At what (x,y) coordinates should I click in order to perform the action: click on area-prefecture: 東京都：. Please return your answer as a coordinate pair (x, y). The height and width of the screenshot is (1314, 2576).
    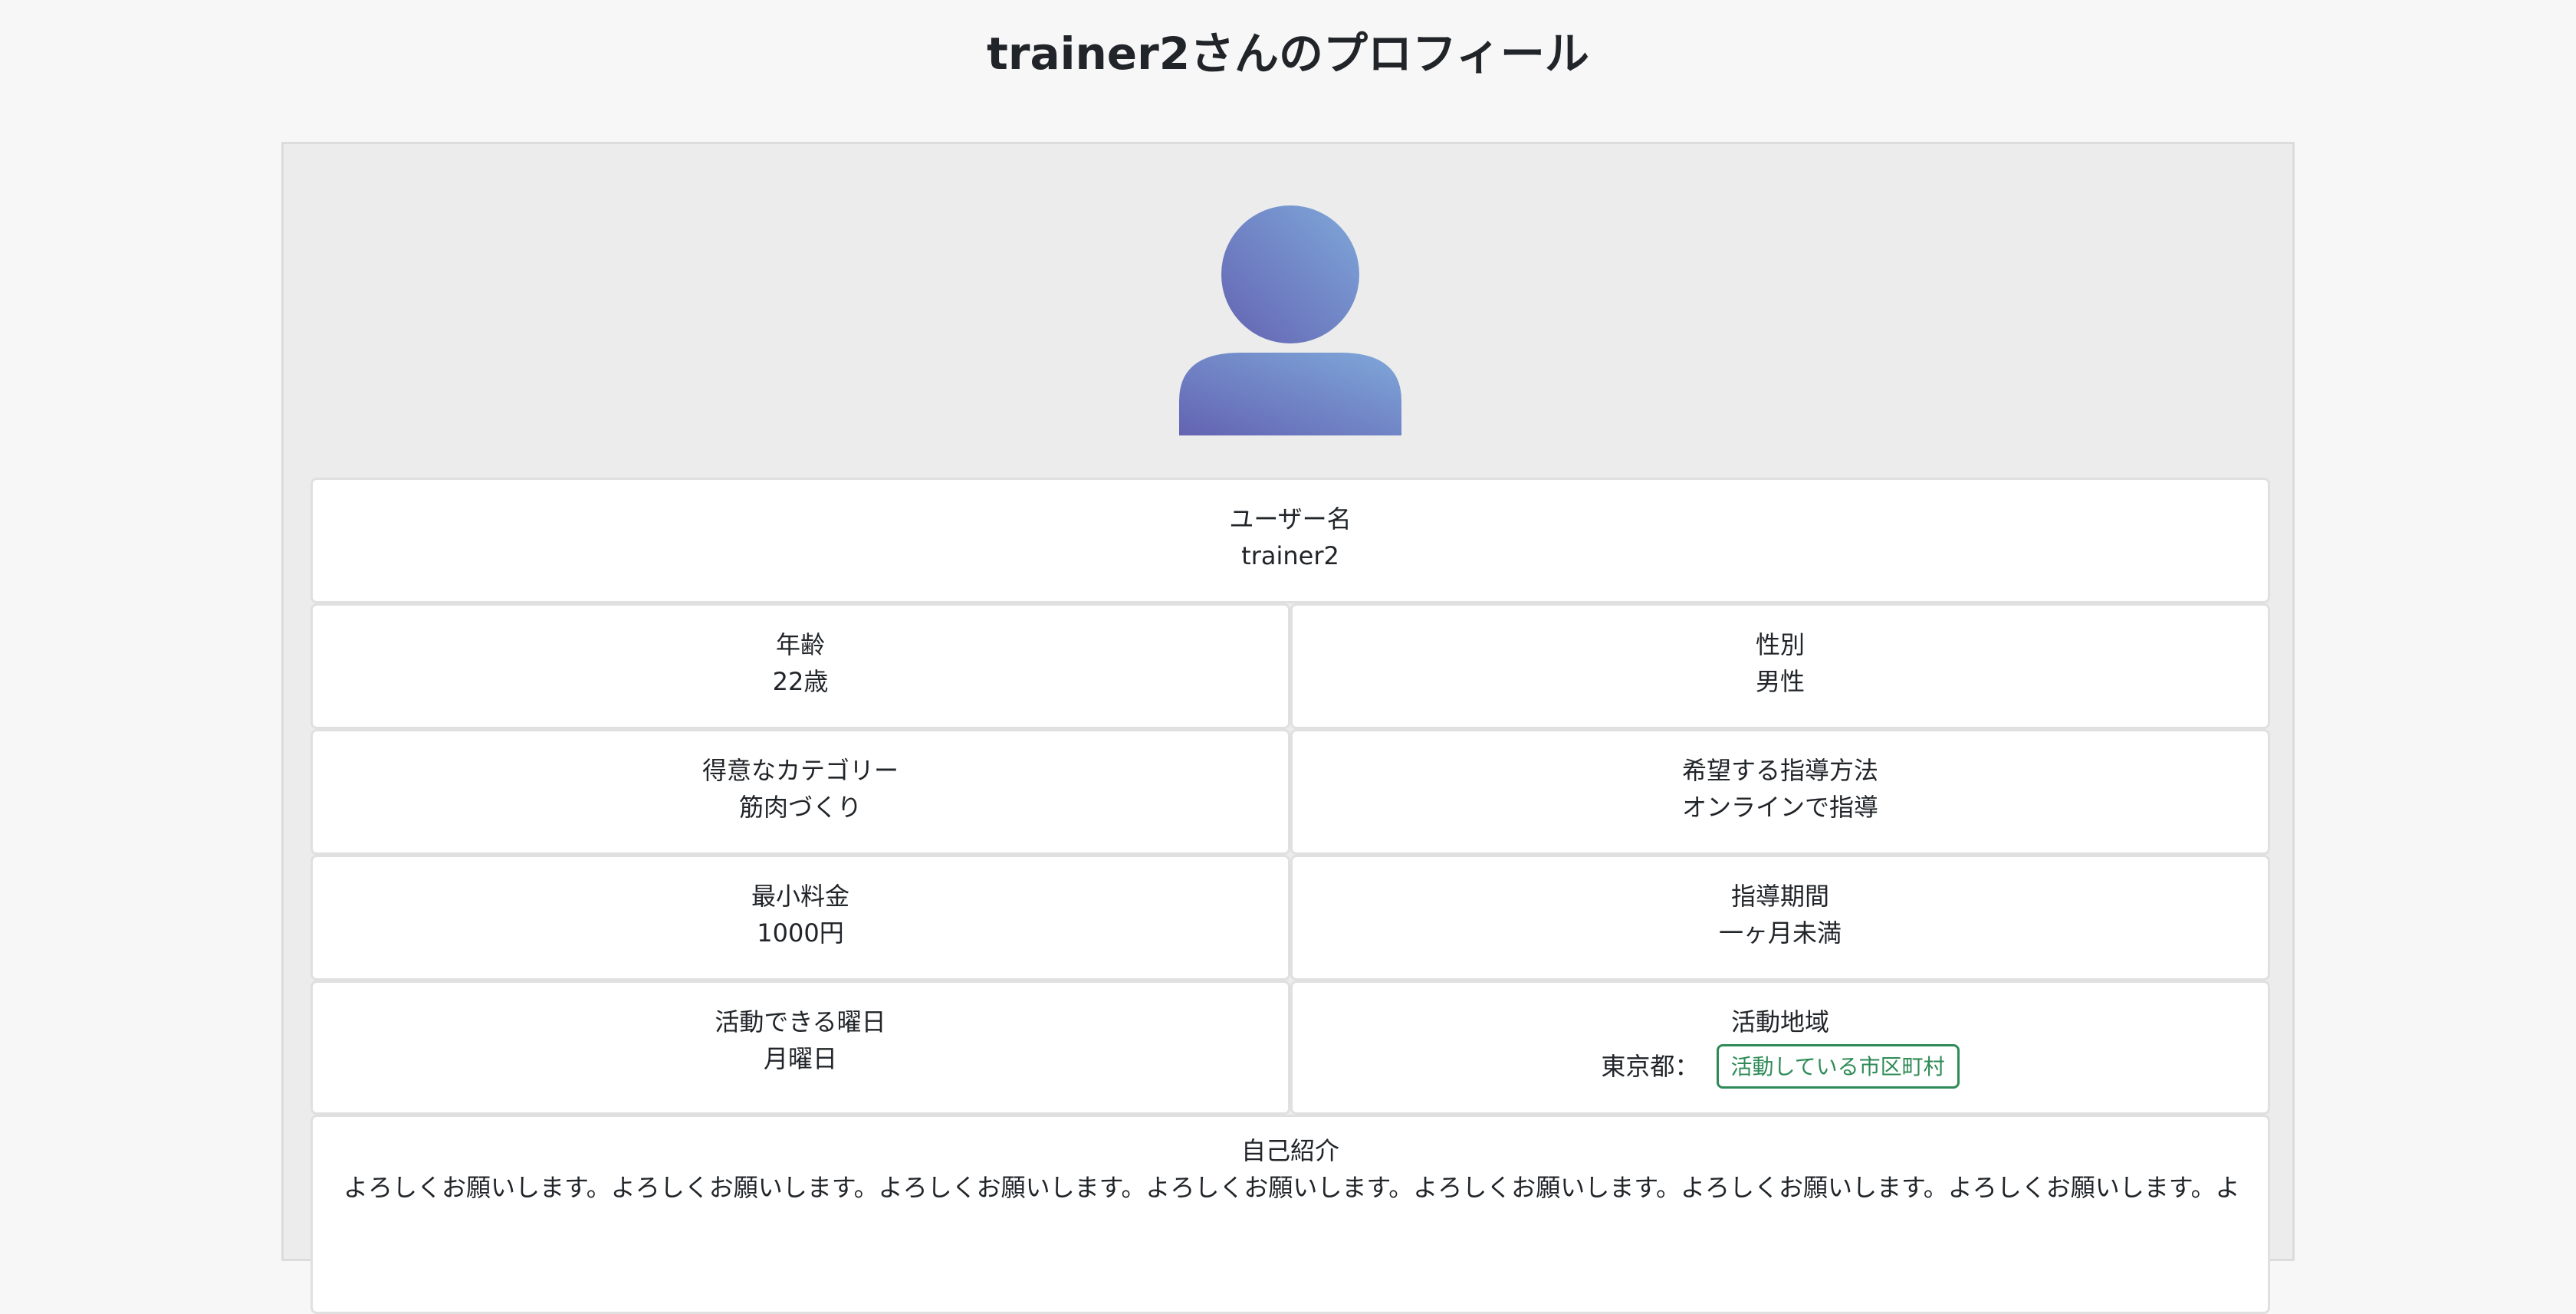
    Looking at the image, I should click on (1651, 1066).